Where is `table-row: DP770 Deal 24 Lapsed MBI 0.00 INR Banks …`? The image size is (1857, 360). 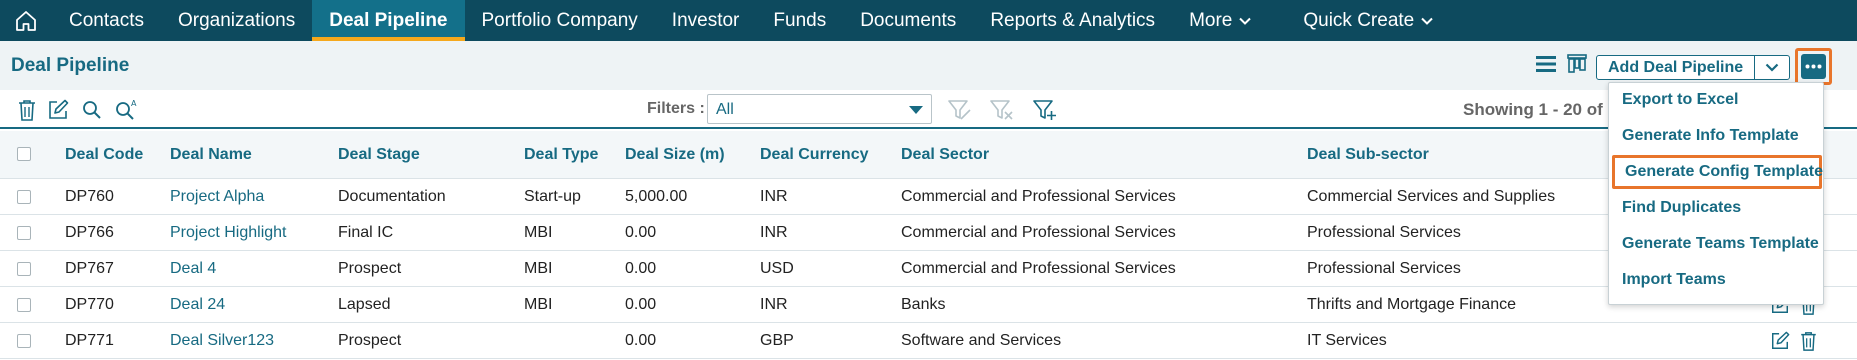
table-row: DP770 Deal 24 Lapsed MBI 0.00 INR Banks … is located at coordinates (928, 305).